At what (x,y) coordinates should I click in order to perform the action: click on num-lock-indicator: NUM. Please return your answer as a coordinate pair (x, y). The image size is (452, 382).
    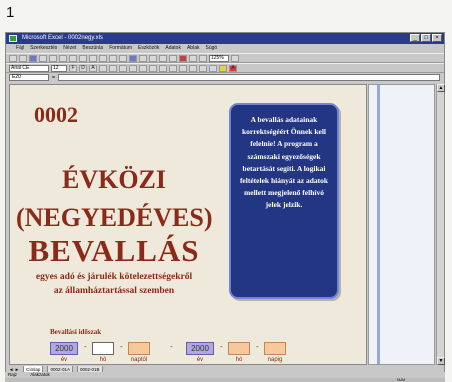
    Looking at the image, I should click on (401, 380).